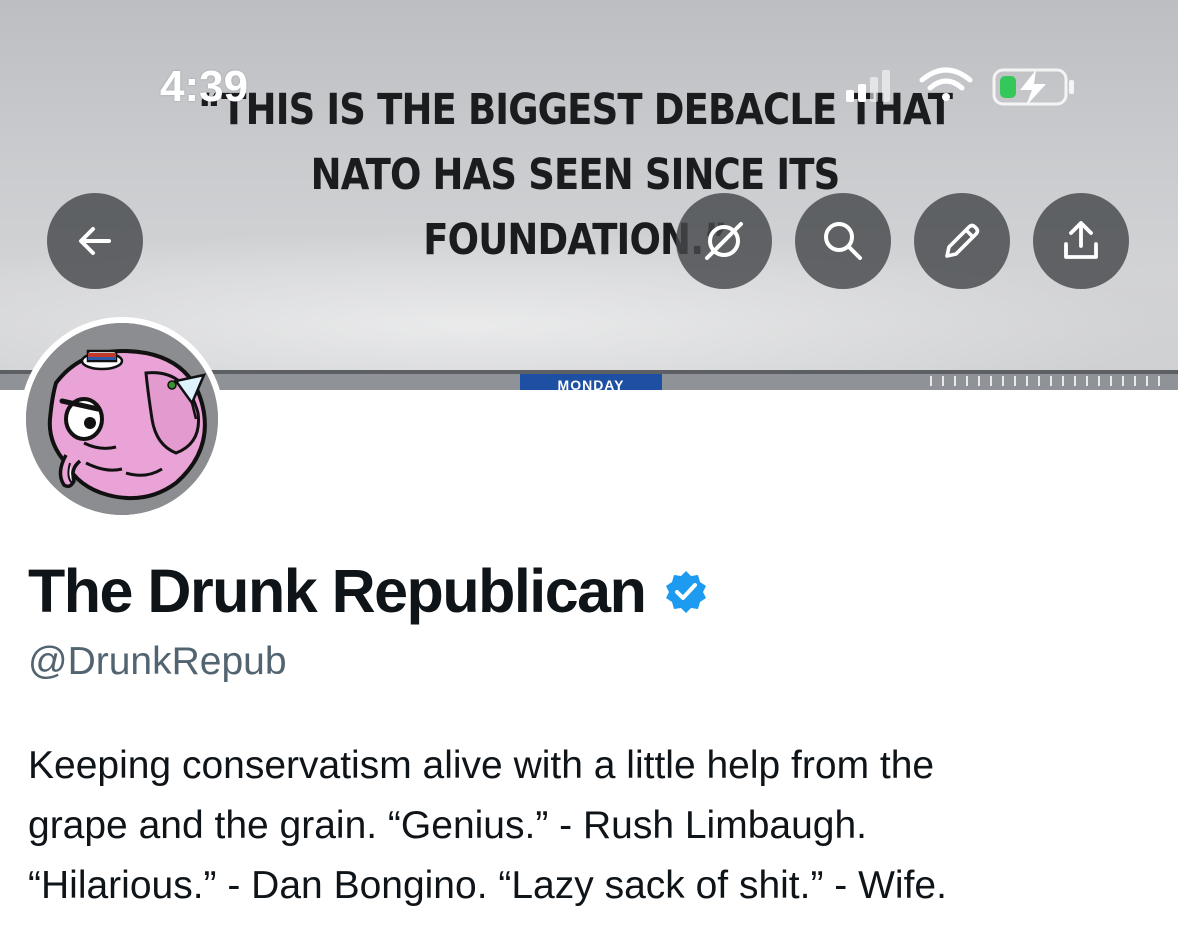  I want to click on back-arrow-icon, so click(95, 241).